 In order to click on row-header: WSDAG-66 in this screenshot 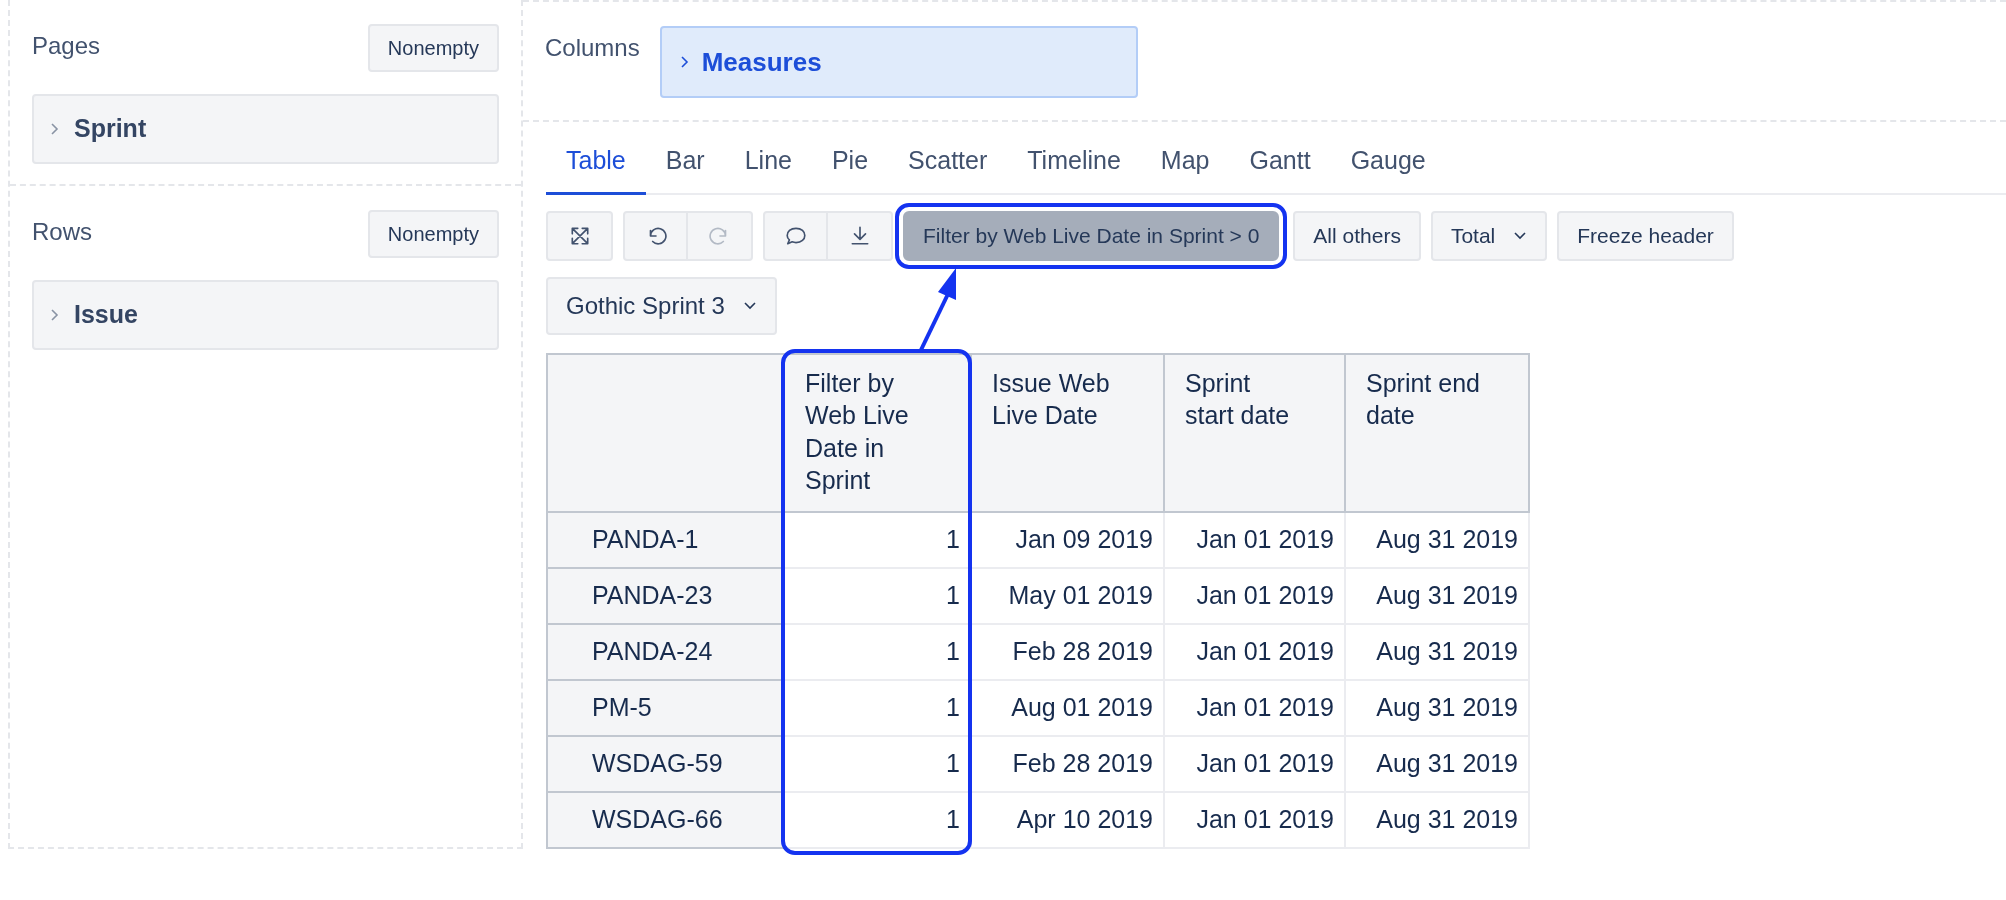, I will do `click(665, 819)`.